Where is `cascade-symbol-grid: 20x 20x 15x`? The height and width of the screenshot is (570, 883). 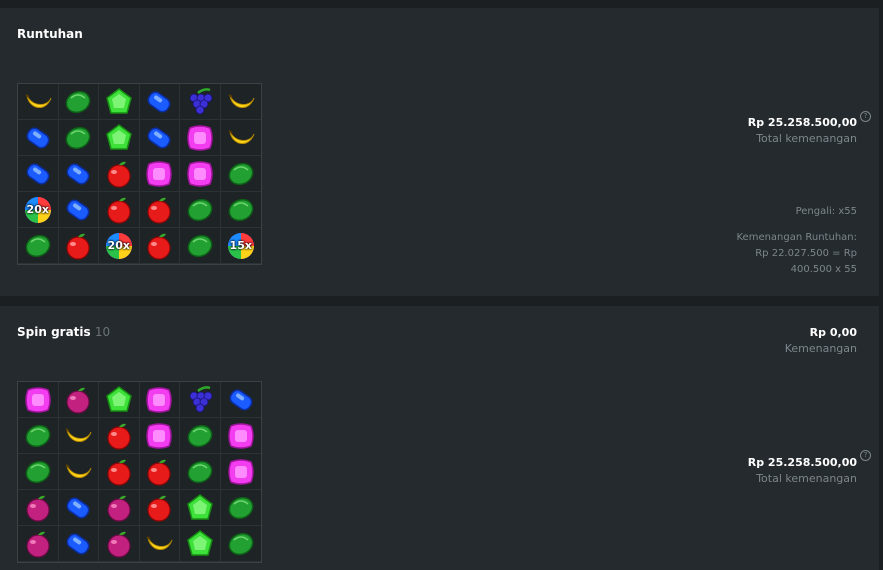
cascade-symbol-grid: 20x 20x 15x is located at coordinates (139, 174).